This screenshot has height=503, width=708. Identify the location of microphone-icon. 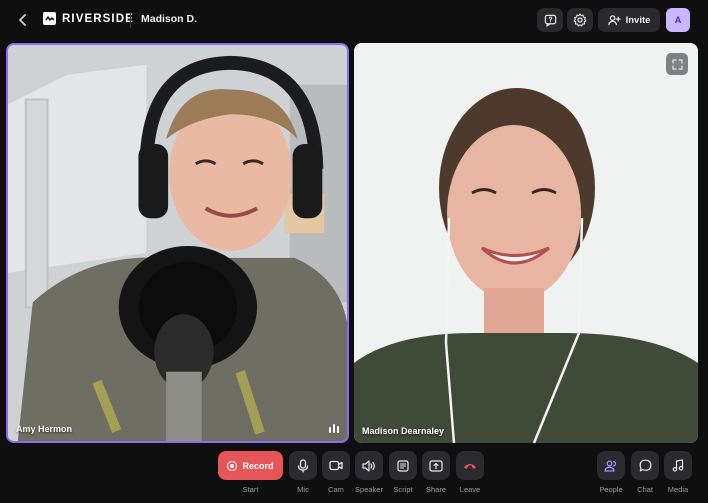
(303, 465).